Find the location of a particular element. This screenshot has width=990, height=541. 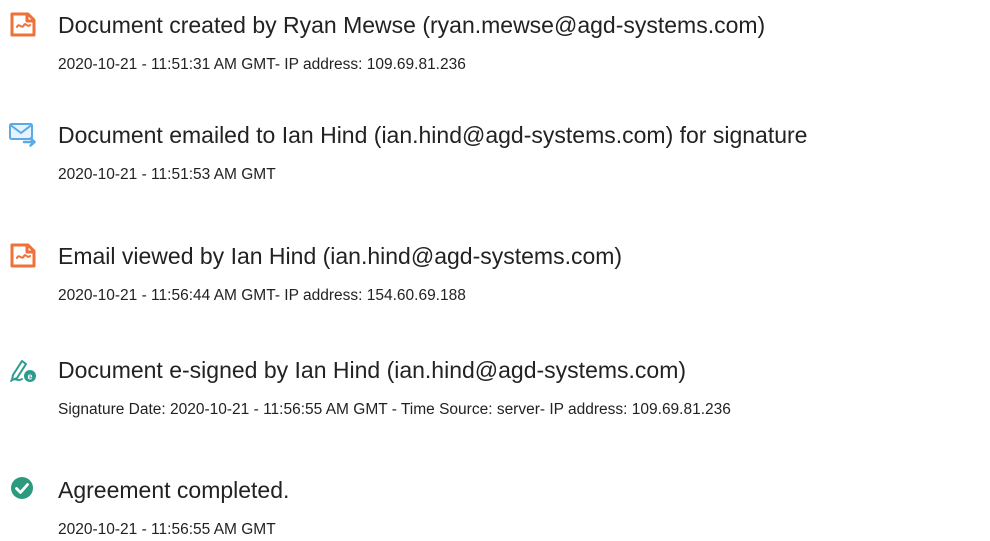

document-created-icon is located at coordinates (23, 24).